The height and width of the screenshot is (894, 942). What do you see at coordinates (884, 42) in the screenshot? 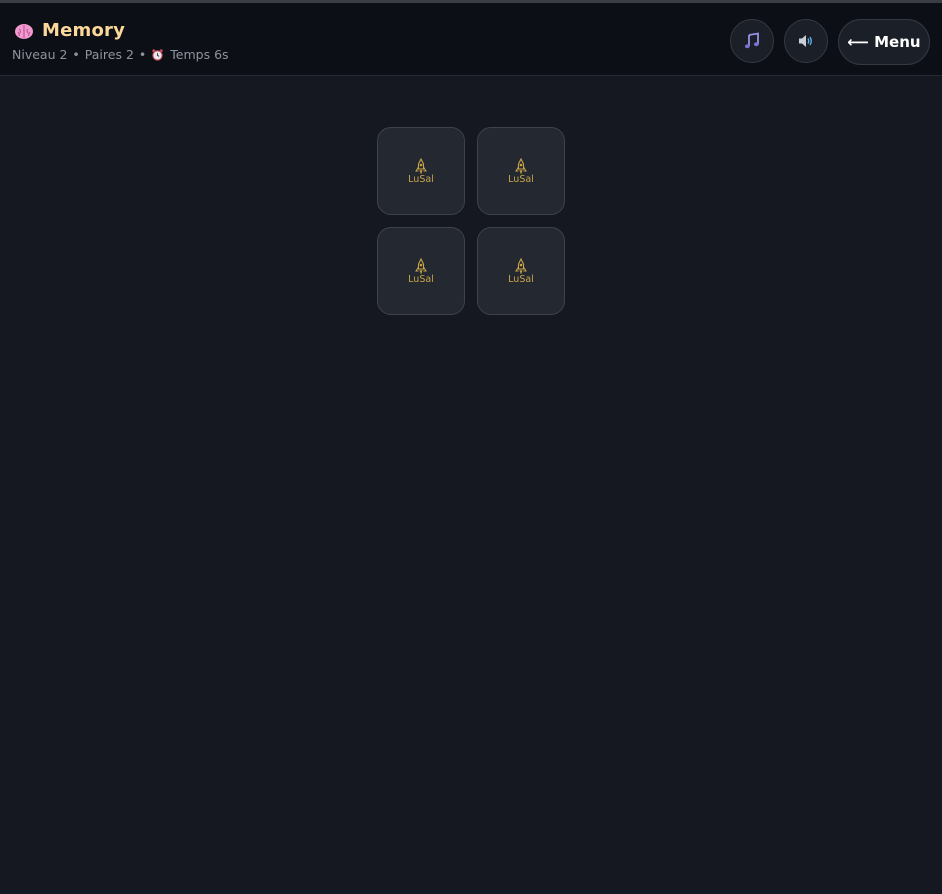
I see `back-to-menu-button: ⟵ Menu` at bounding box center [884, 42].